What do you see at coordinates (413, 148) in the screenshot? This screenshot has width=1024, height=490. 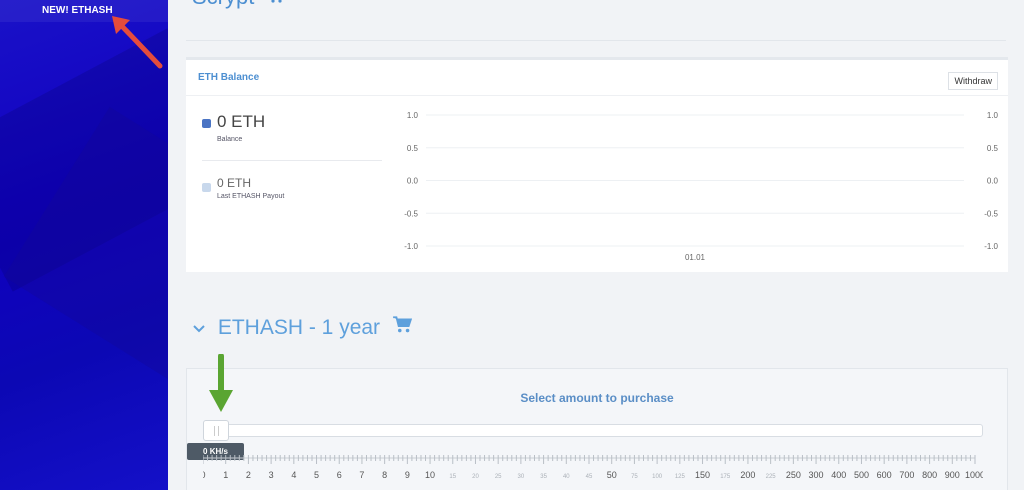 I see `y-tick-label: 0.5` at bounding box center [413, 148].